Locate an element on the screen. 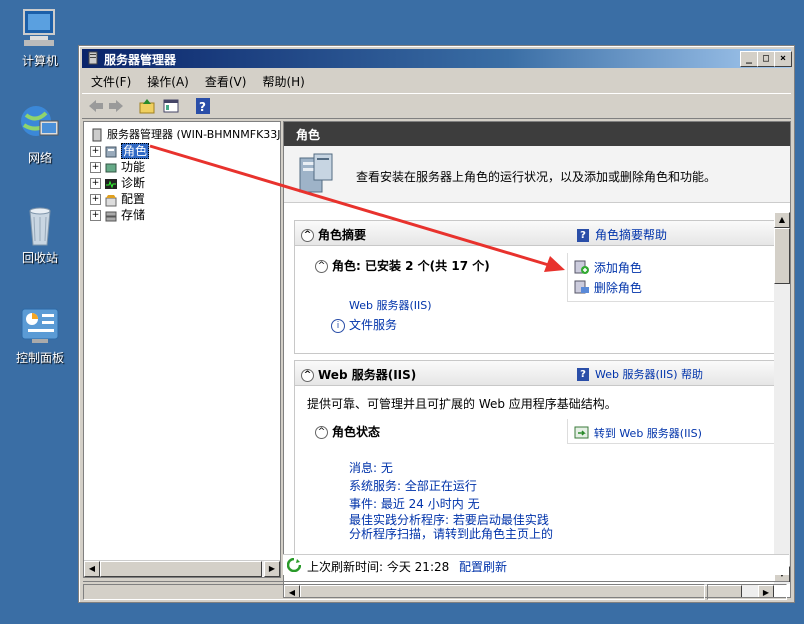 The image size is (804, 624). menu-bar: 文件(F) 操作(A) 查看(V) 帮助(H) is located at coordinates (436, 80).